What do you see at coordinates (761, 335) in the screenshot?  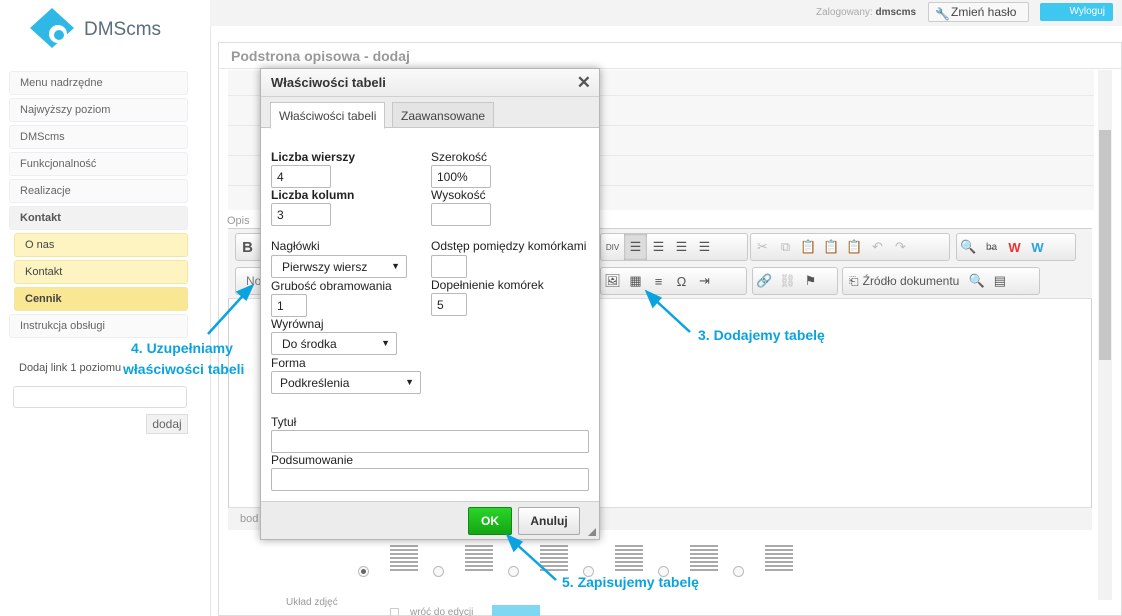 I see `annotation-step3: 3. Dodajemy tabelę` at bounding box center [761, 335].